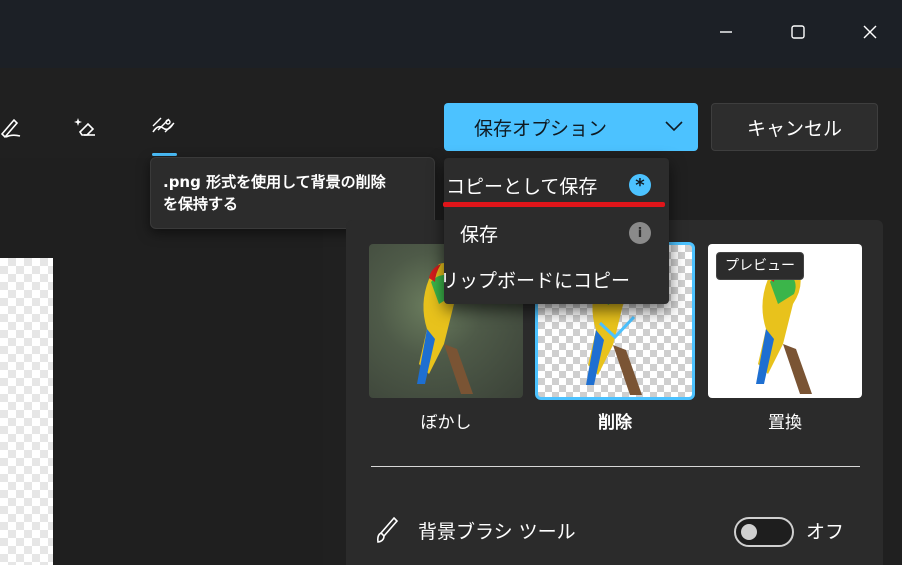 The height and width of the screenshot is (565, 902). What do you see at coordinates (640, 233) in the screenshot?
I see `info-icon: i` at bounding box center [640, 233].